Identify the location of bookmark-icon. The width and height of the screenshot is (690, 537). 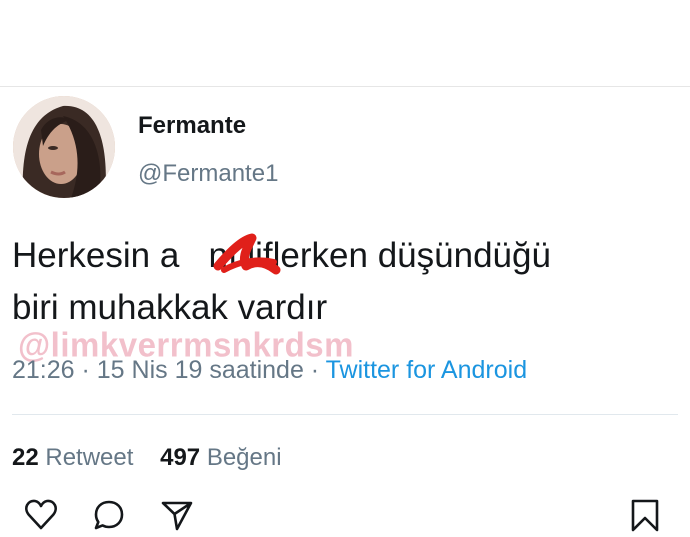
(645, 515).